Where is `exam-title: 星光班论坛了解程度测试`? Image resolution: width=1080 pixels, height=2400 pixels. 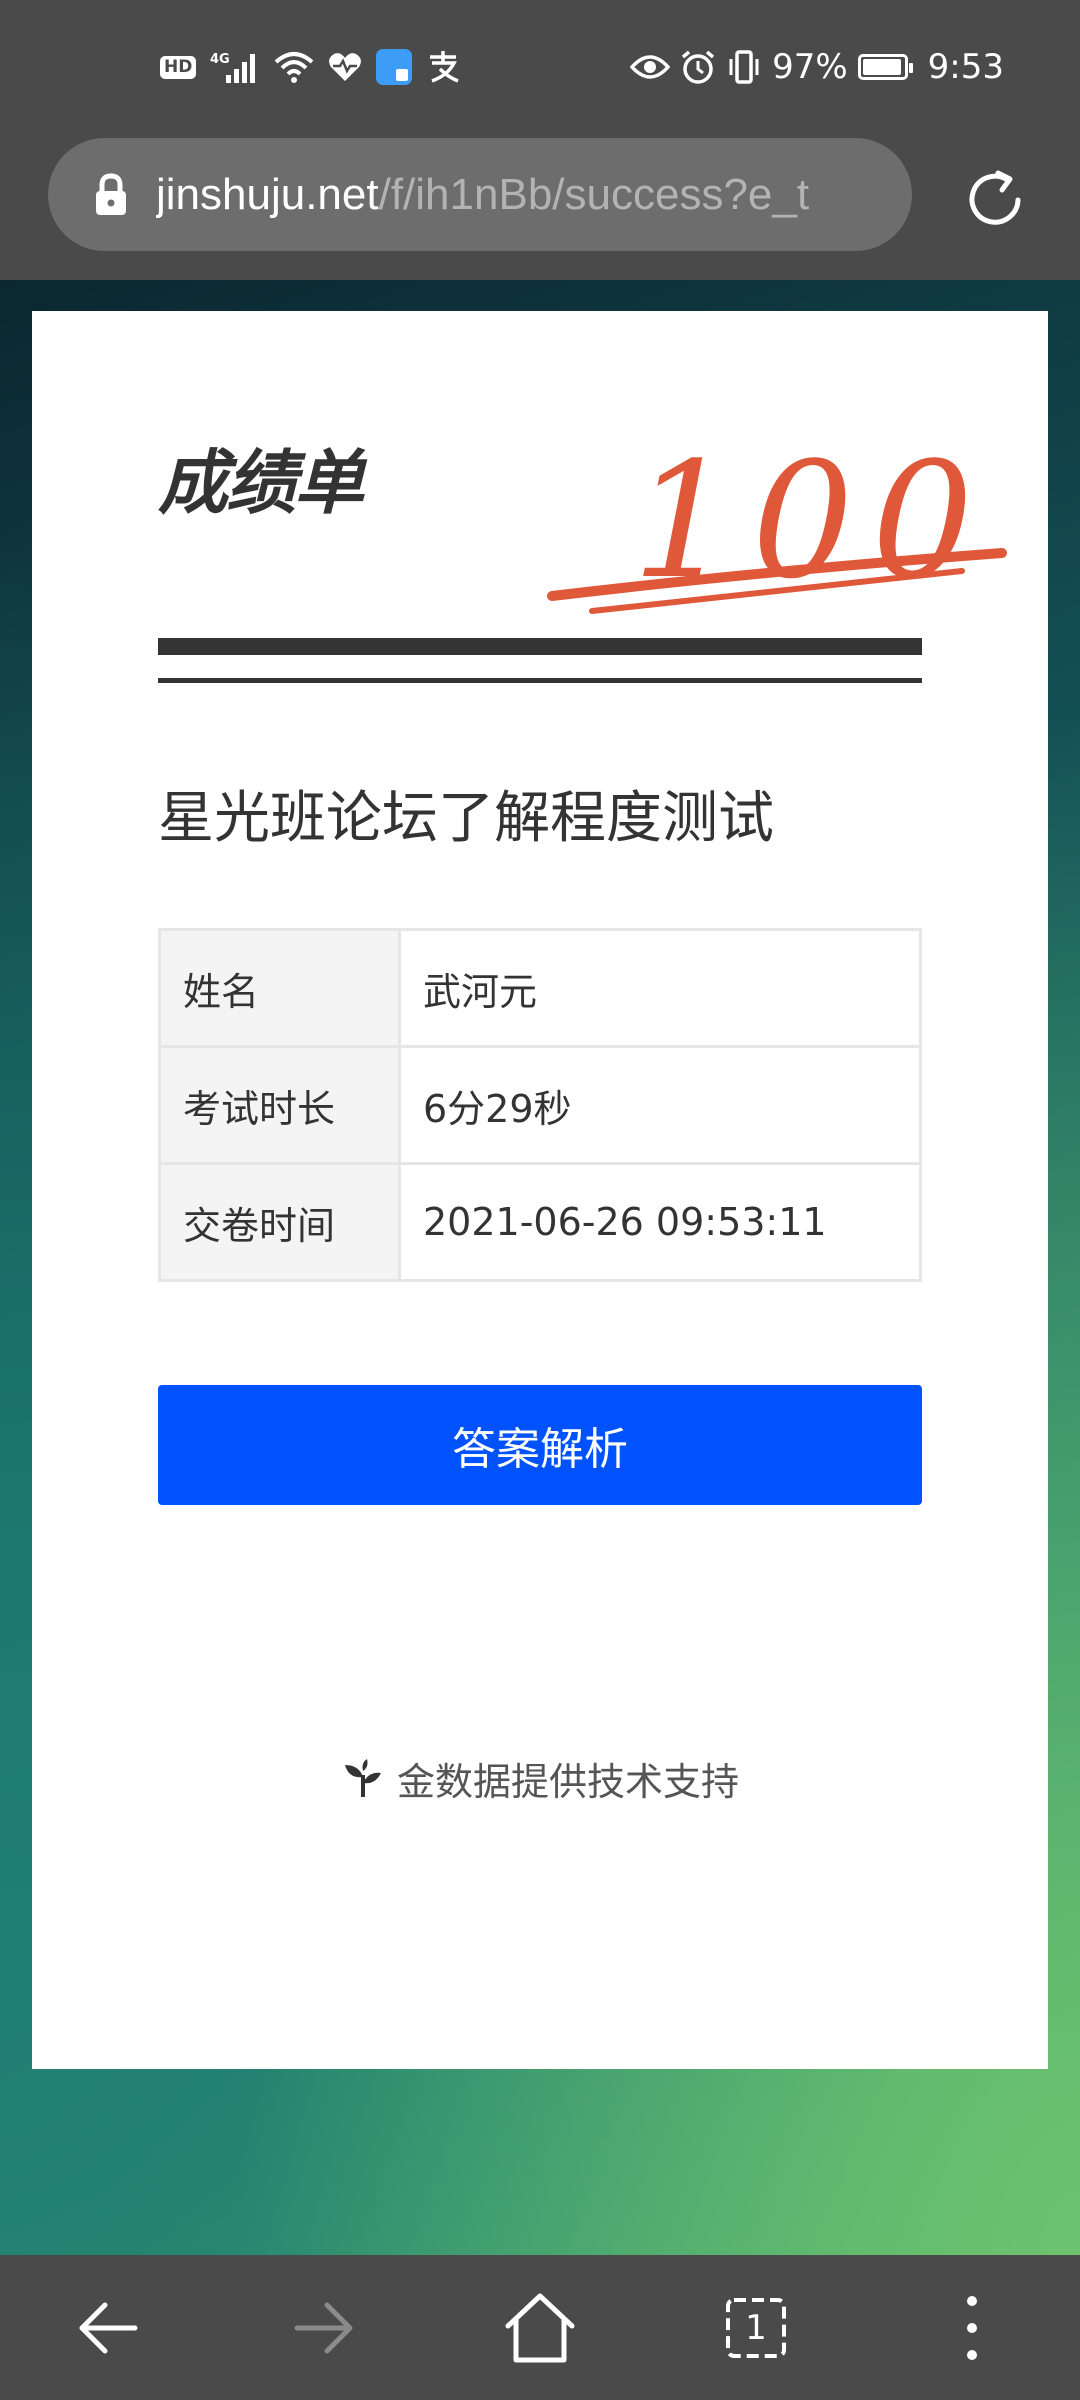 exam-title: 星光班论坛了解程度测试 is located at coordinates (466, 818).